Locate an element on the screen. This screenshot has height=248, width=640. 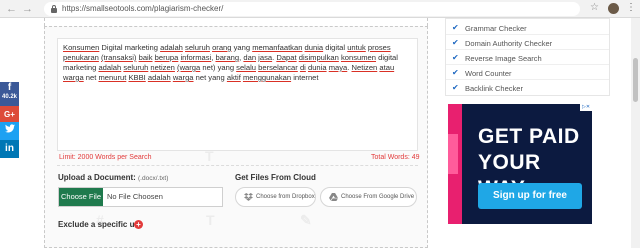
upload-hint: (.docx/.txt) is located at coordinates (153, 178).